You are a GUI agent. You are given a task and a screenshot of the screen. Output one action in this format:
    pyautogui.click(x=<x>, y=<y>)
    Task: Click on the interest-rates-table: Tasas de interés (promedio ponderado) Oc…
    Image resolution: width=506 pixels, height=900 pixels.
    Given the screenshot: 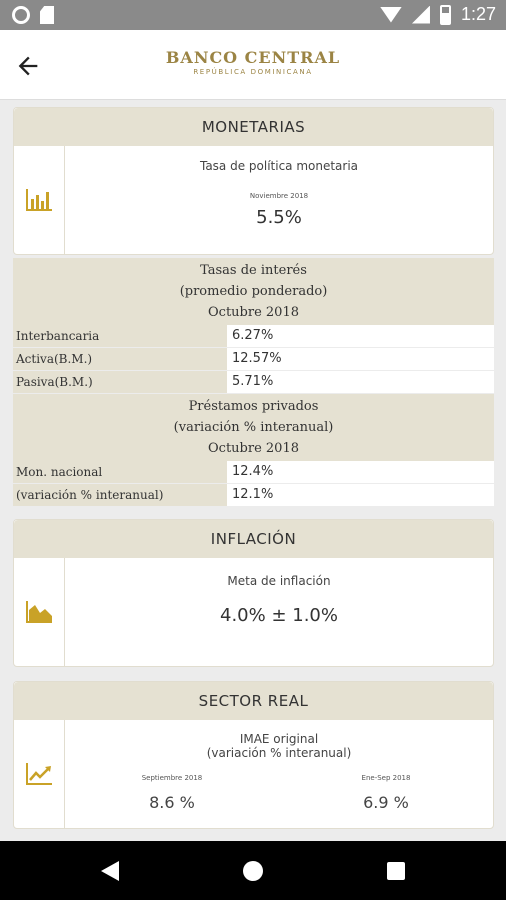 What is the action you would take?
    pyautogui.click(x=253, y=325)
    